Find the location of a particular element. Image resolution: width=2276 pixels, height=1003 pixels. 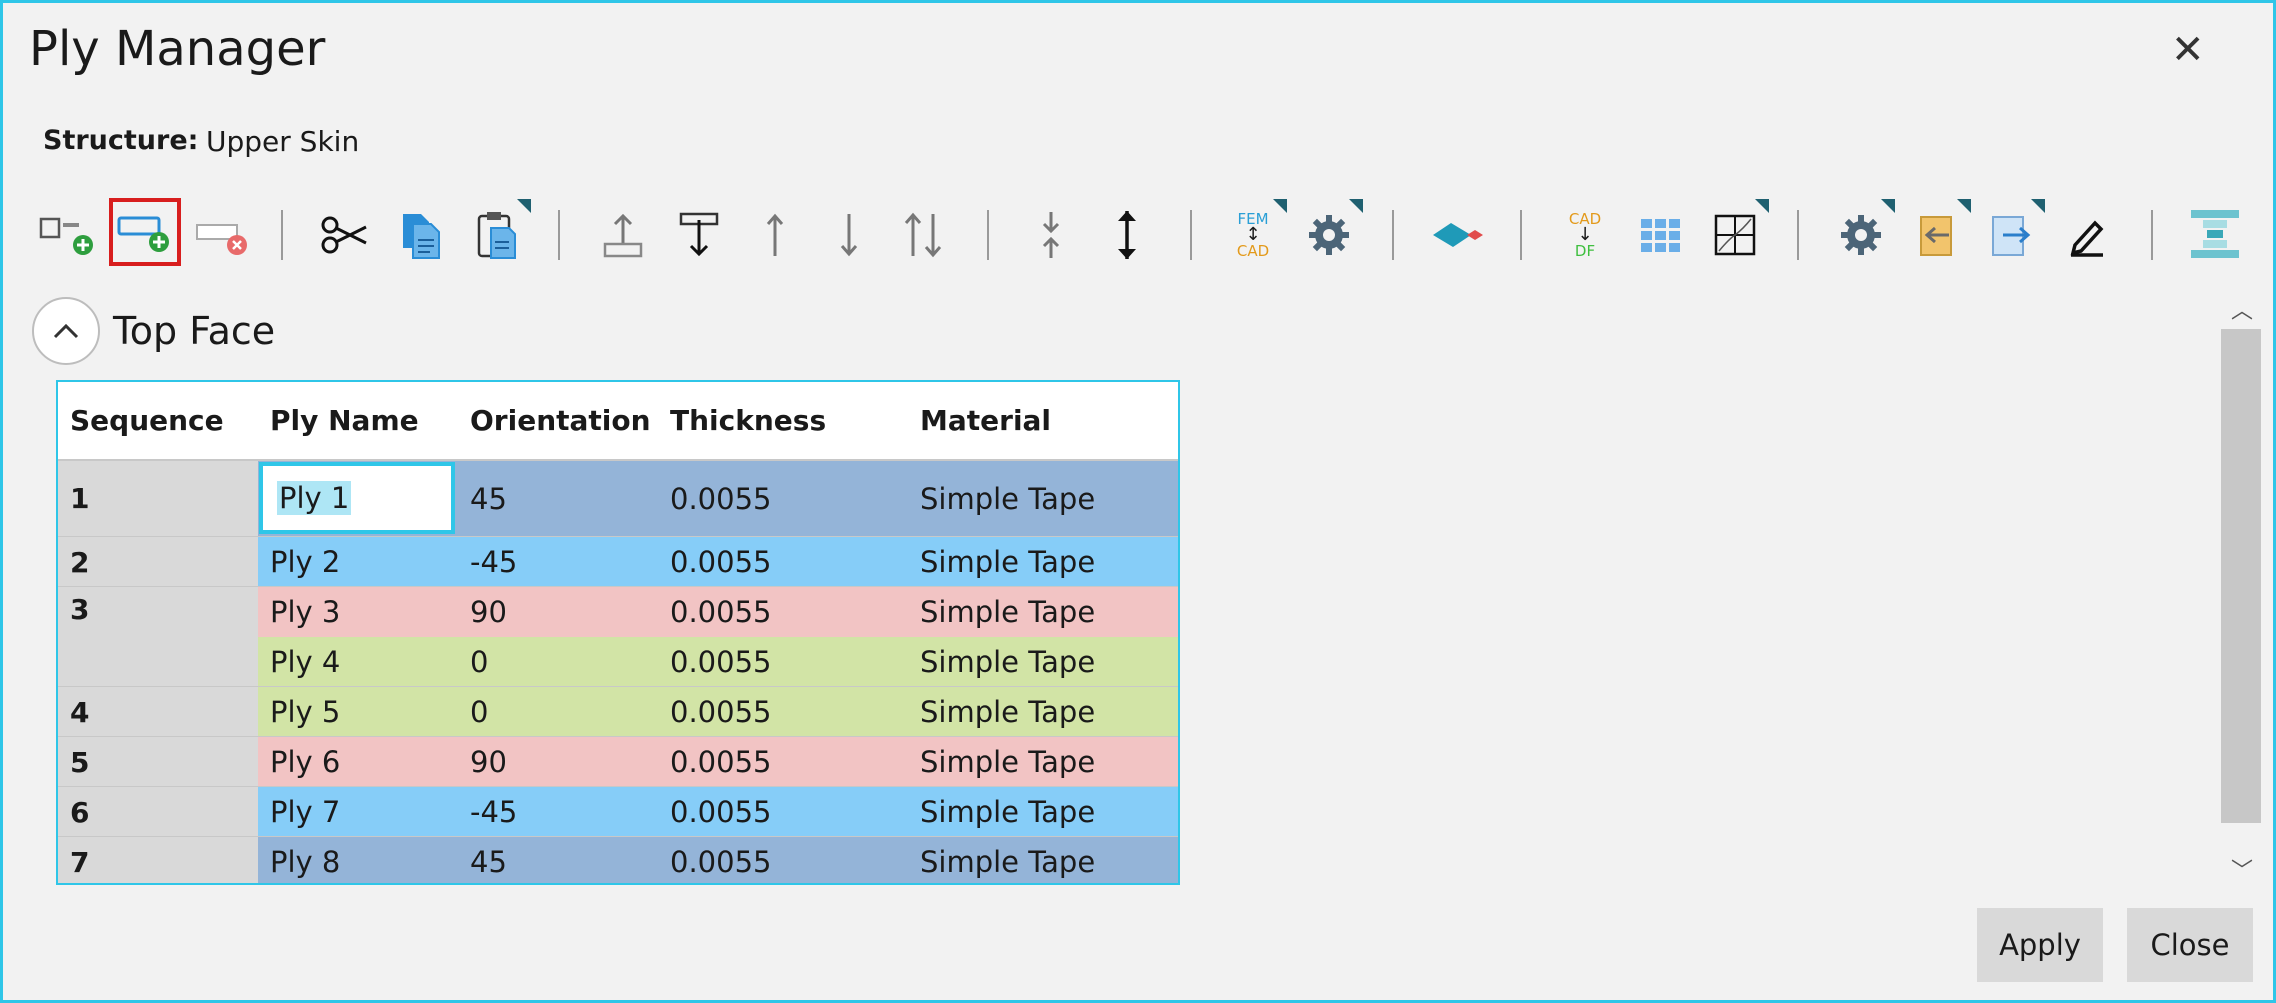

ply-name-cell: Ply 8 is located at coordinates (305, 860).